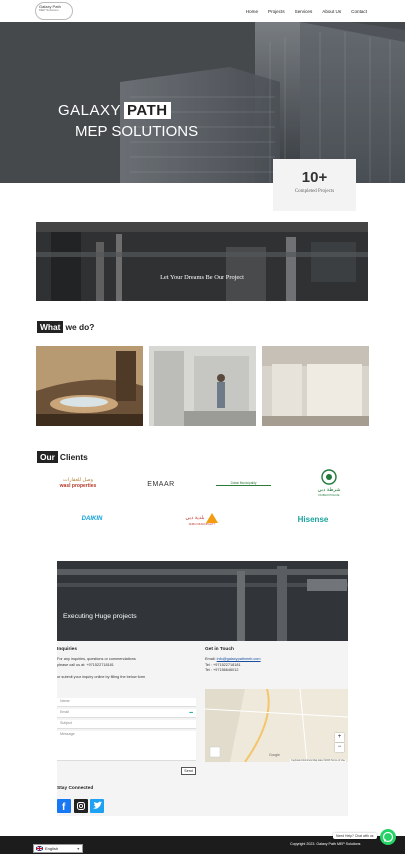 Image resolution: width=405 pixels, height=854 pixels. I want to click on electrical-room-photo, so click(202, 386).